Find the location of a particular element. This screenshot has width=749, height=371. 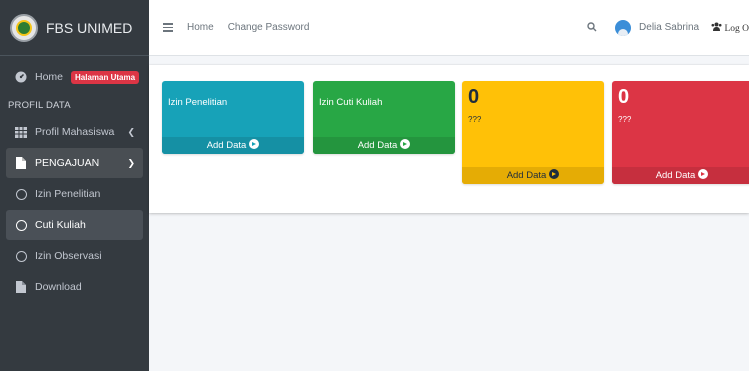

sidebar-item-label: Home is located at coordinates (49, 77).